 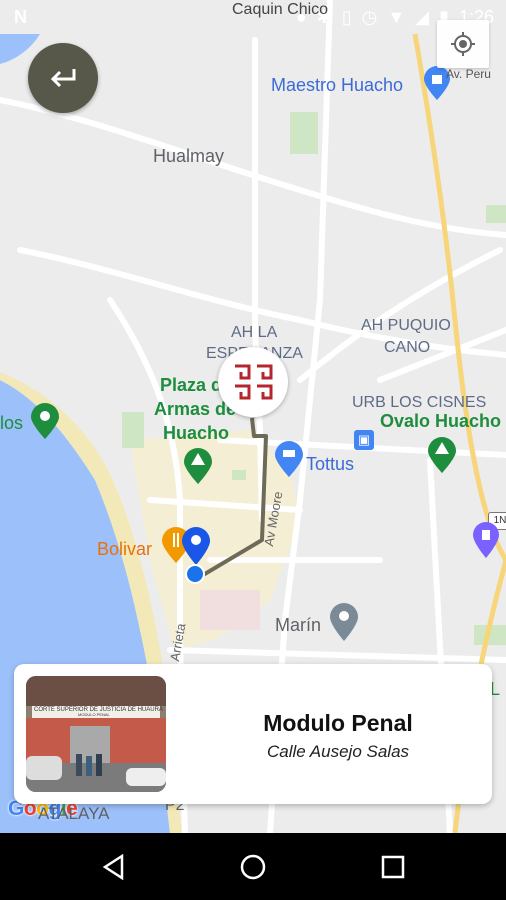 What do you see at coordinates (338, 751) in the screenshot?
I see `place-subtitle: Calle Ausejo Salas` at bounding box center [338, 751].